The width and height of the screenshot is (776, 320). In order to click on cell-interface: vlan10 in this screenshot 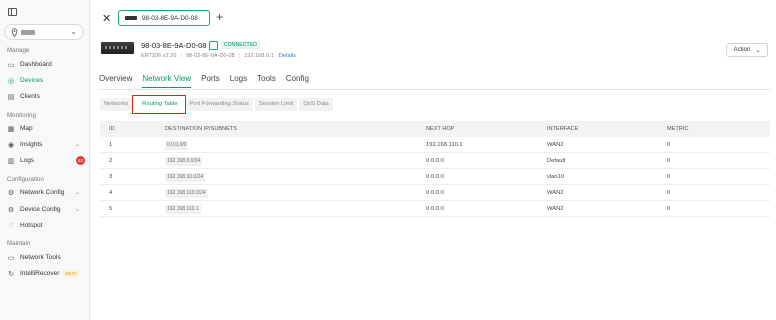, I will do `click(556, 177)`.